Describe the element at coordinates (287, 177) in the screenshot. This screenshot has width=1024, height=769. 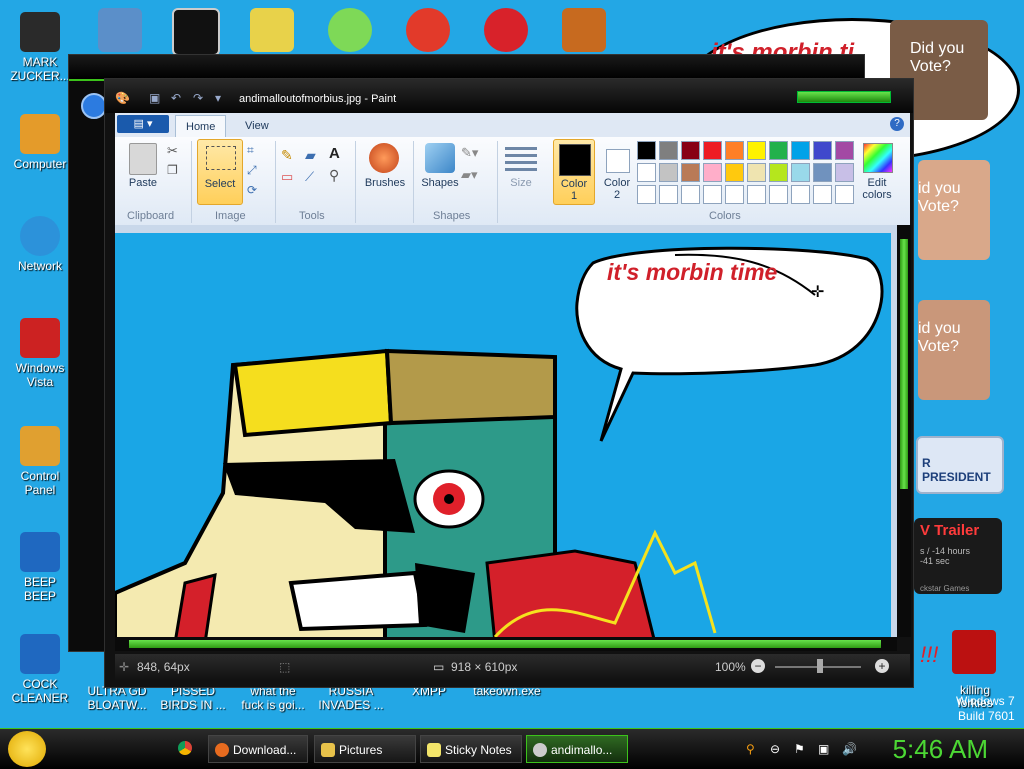
I see `eraser-icon: ▭` at that location.